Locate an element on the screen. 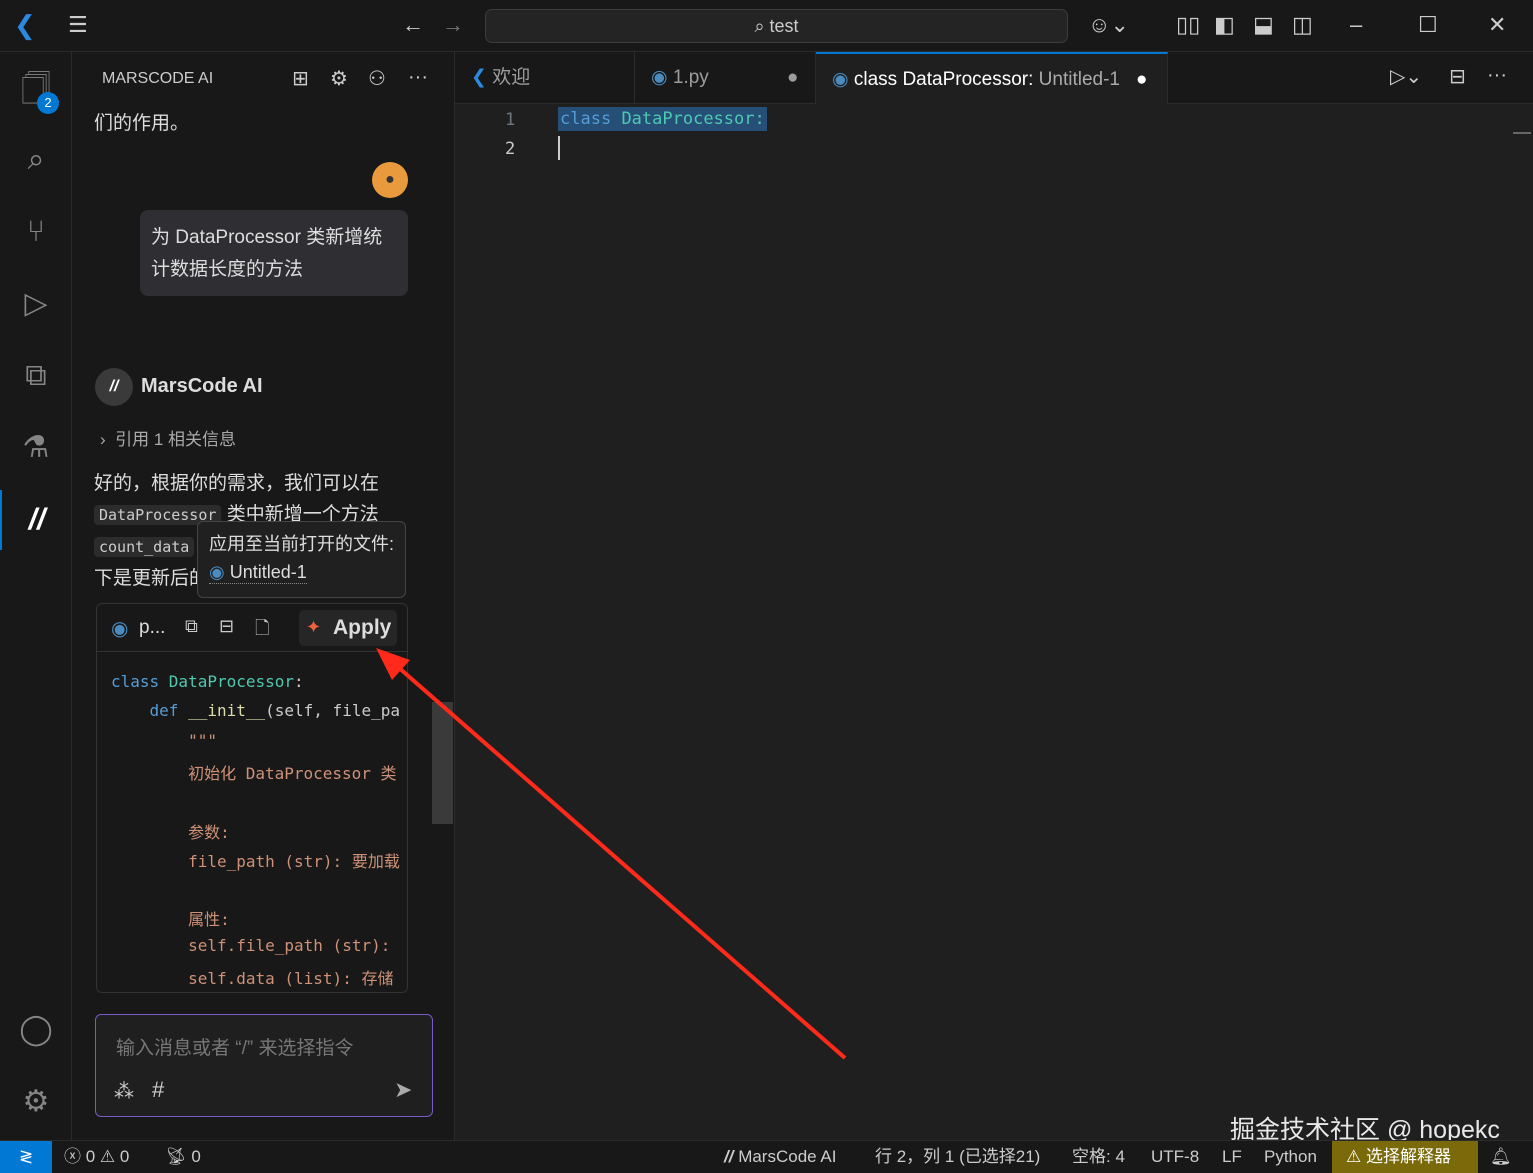 This screenshot has height=1173, width=1533. split-editor-icon: ⊟ is located at coordinates (1457, 76).